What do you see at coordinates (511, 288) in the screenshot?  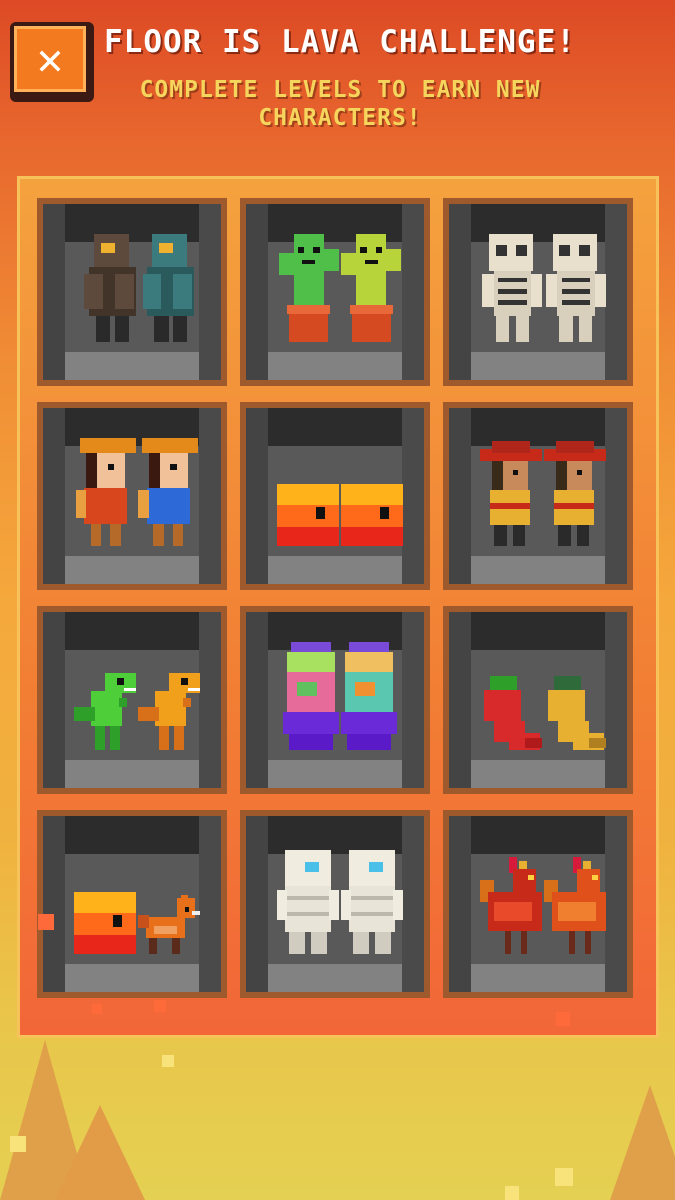 I see `skeleton-character` at bounding box center [511, 288].